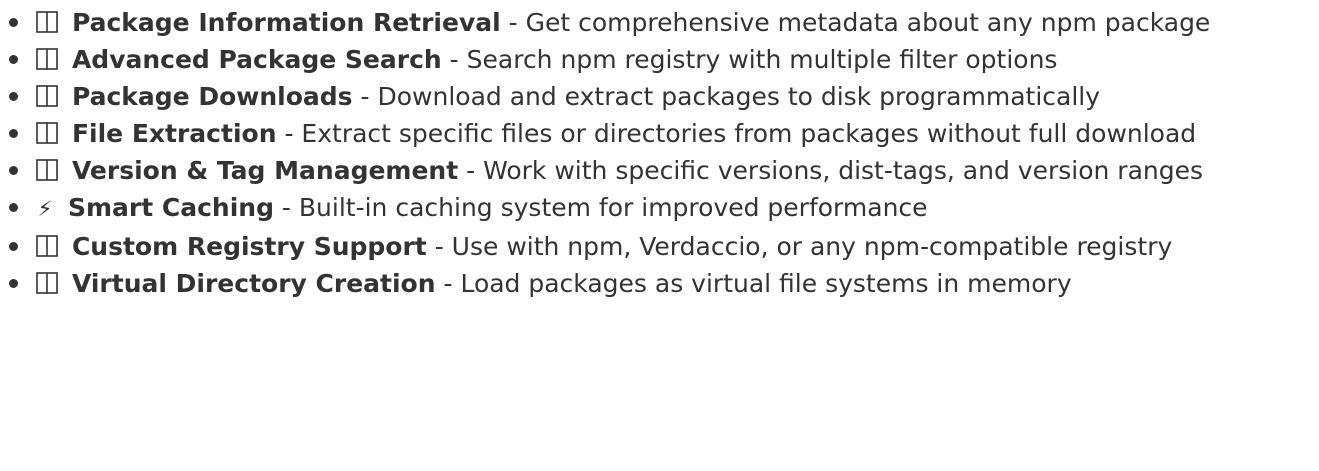 This screenshot has height=471, width=1319. What do you see at coordinates (256, 59) in the screenshot?
I see `feature-title: Advanced Package Search` at bounding box center [256, 59].